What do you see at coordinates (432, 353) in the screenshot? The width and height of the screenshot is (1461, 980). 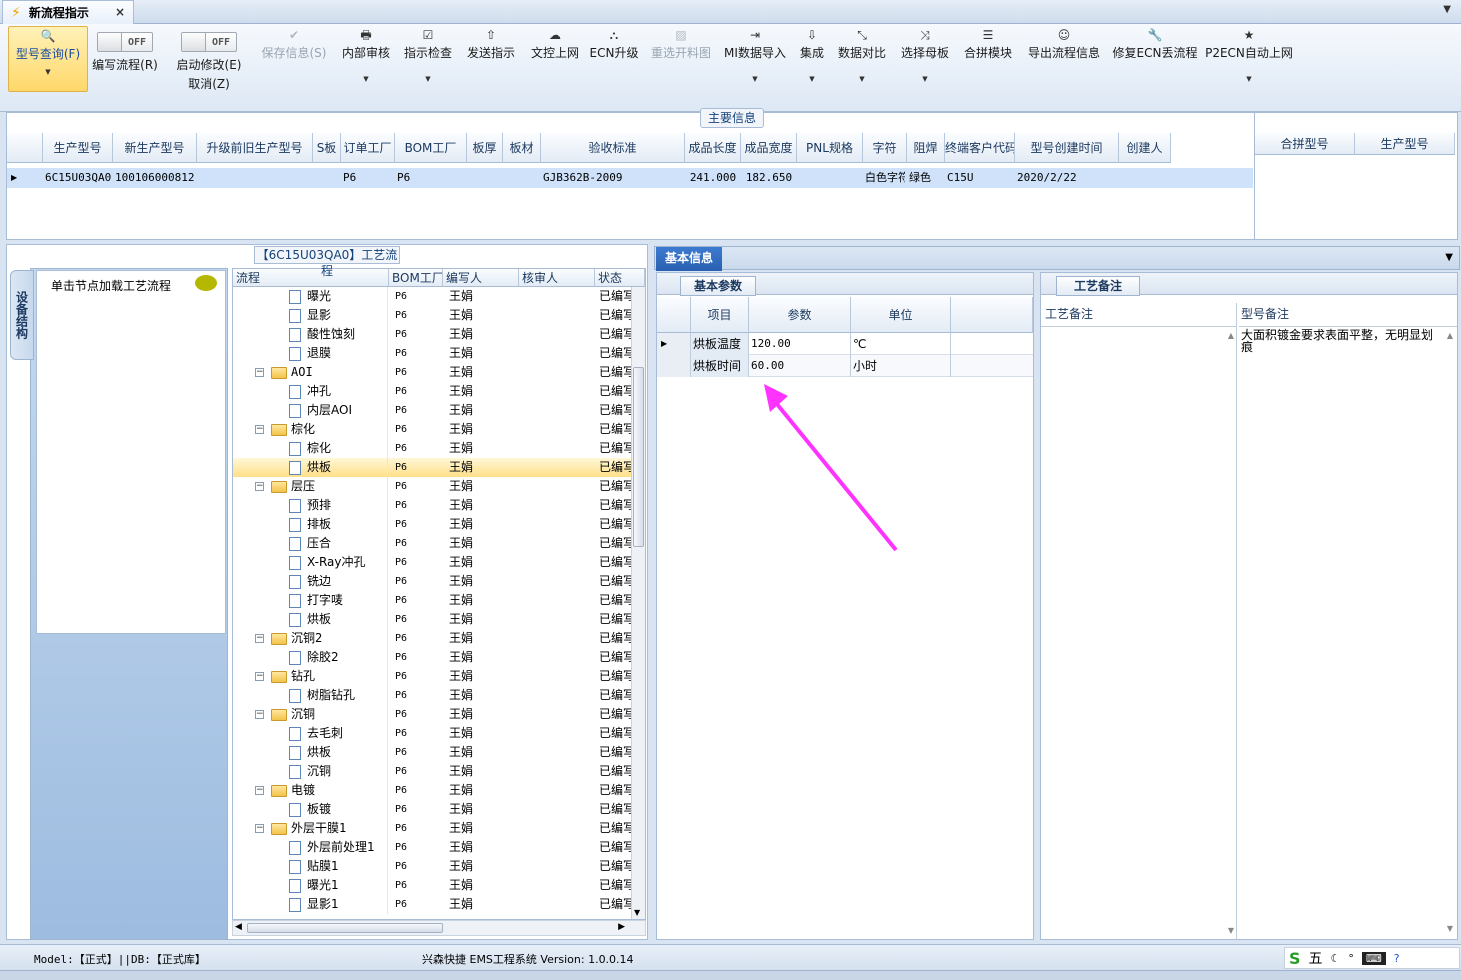 I see `tree-node: 退膜 P6 王娟 已编写` at bounding box center [432, 353].